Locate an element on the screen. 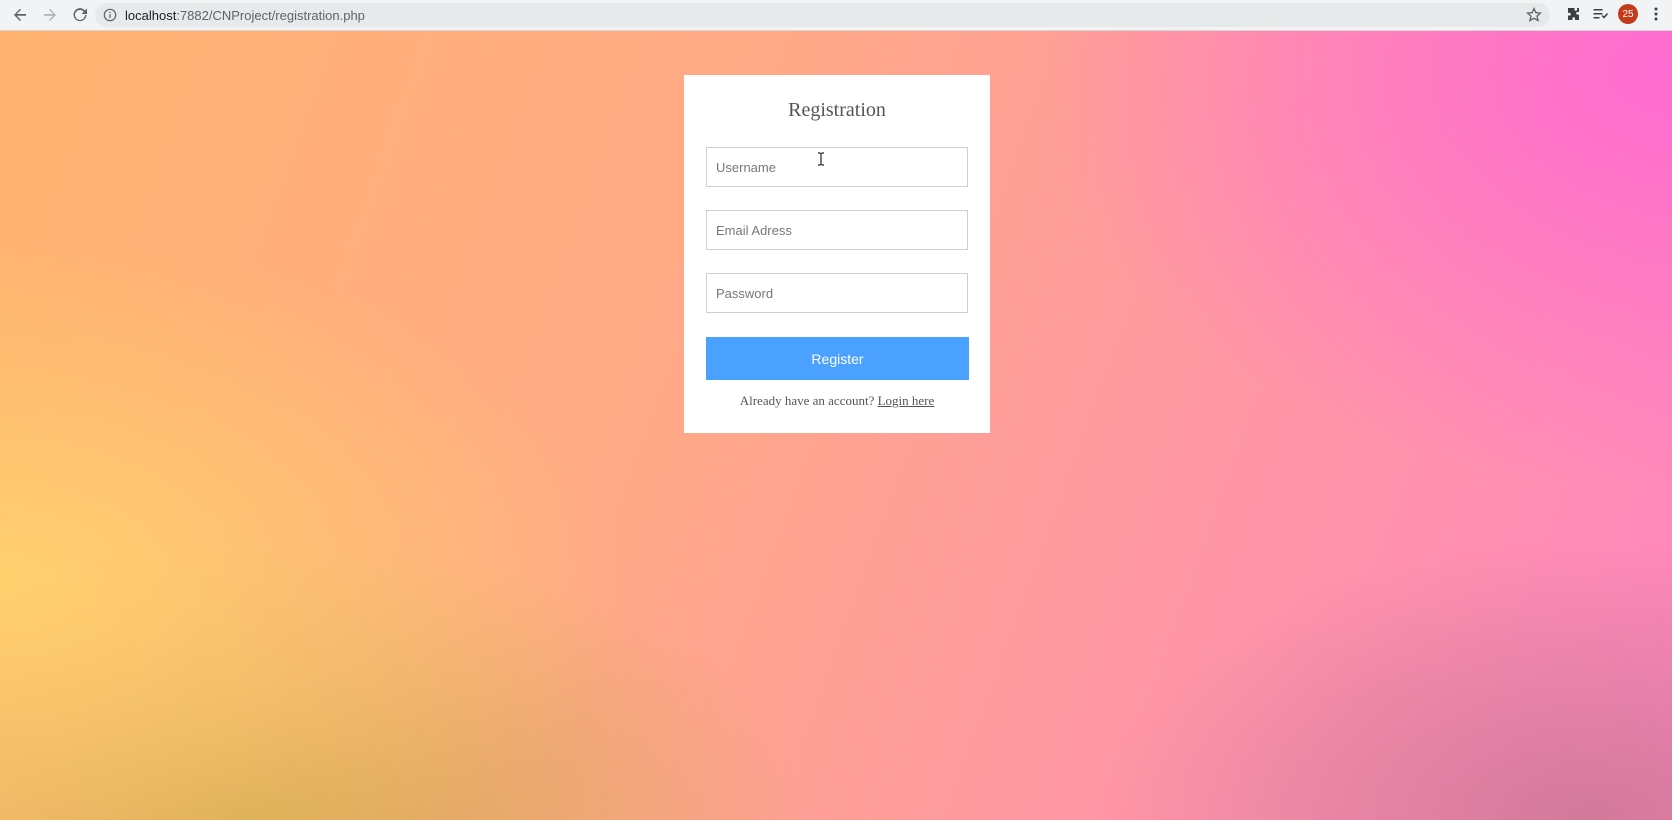 This screenshot has width=1672, height=820. back-arrow-icon is located at coordinates (20, 14).